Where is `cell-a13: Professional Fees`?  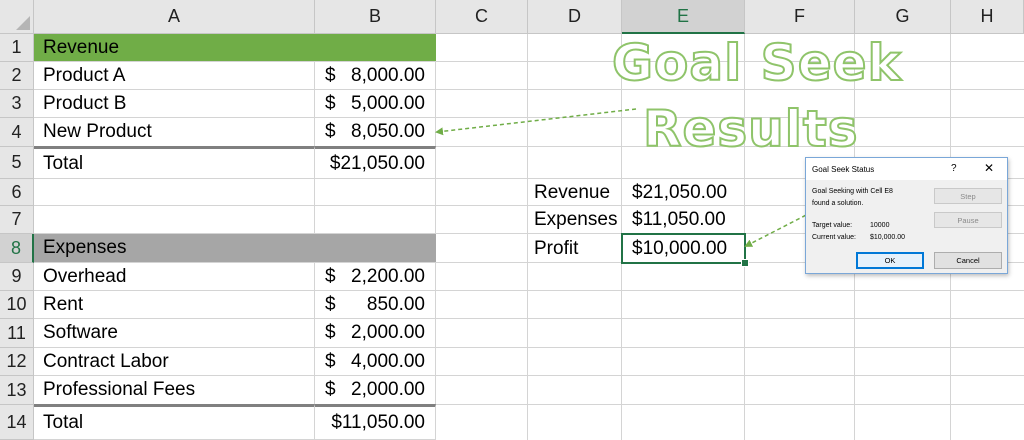
cell-a13: Professional Fees is located at coordinates (174, 390).